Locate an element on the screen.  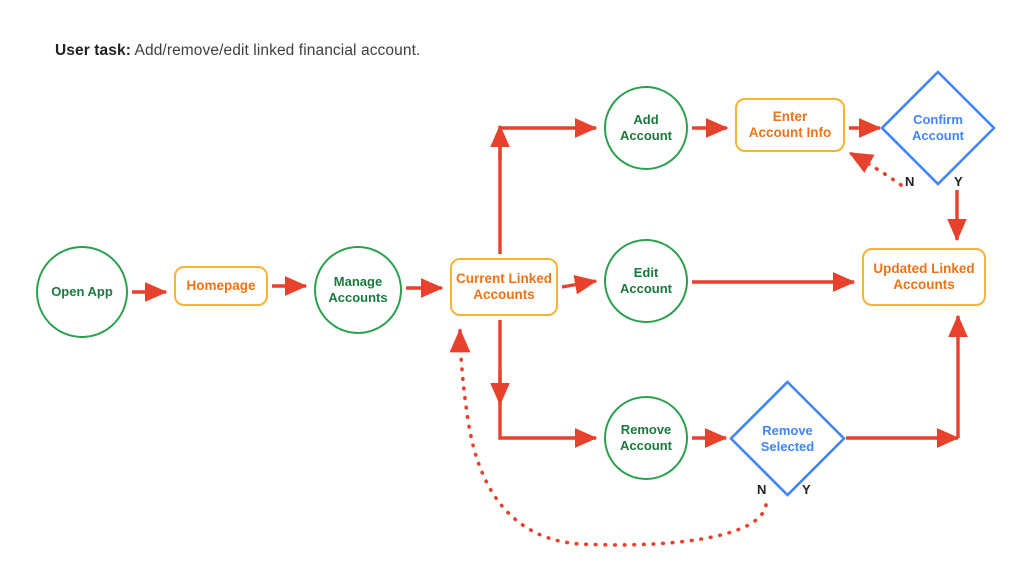
edge-current-linked-accounts-to-remove-account is located at coordinates (544, 384).